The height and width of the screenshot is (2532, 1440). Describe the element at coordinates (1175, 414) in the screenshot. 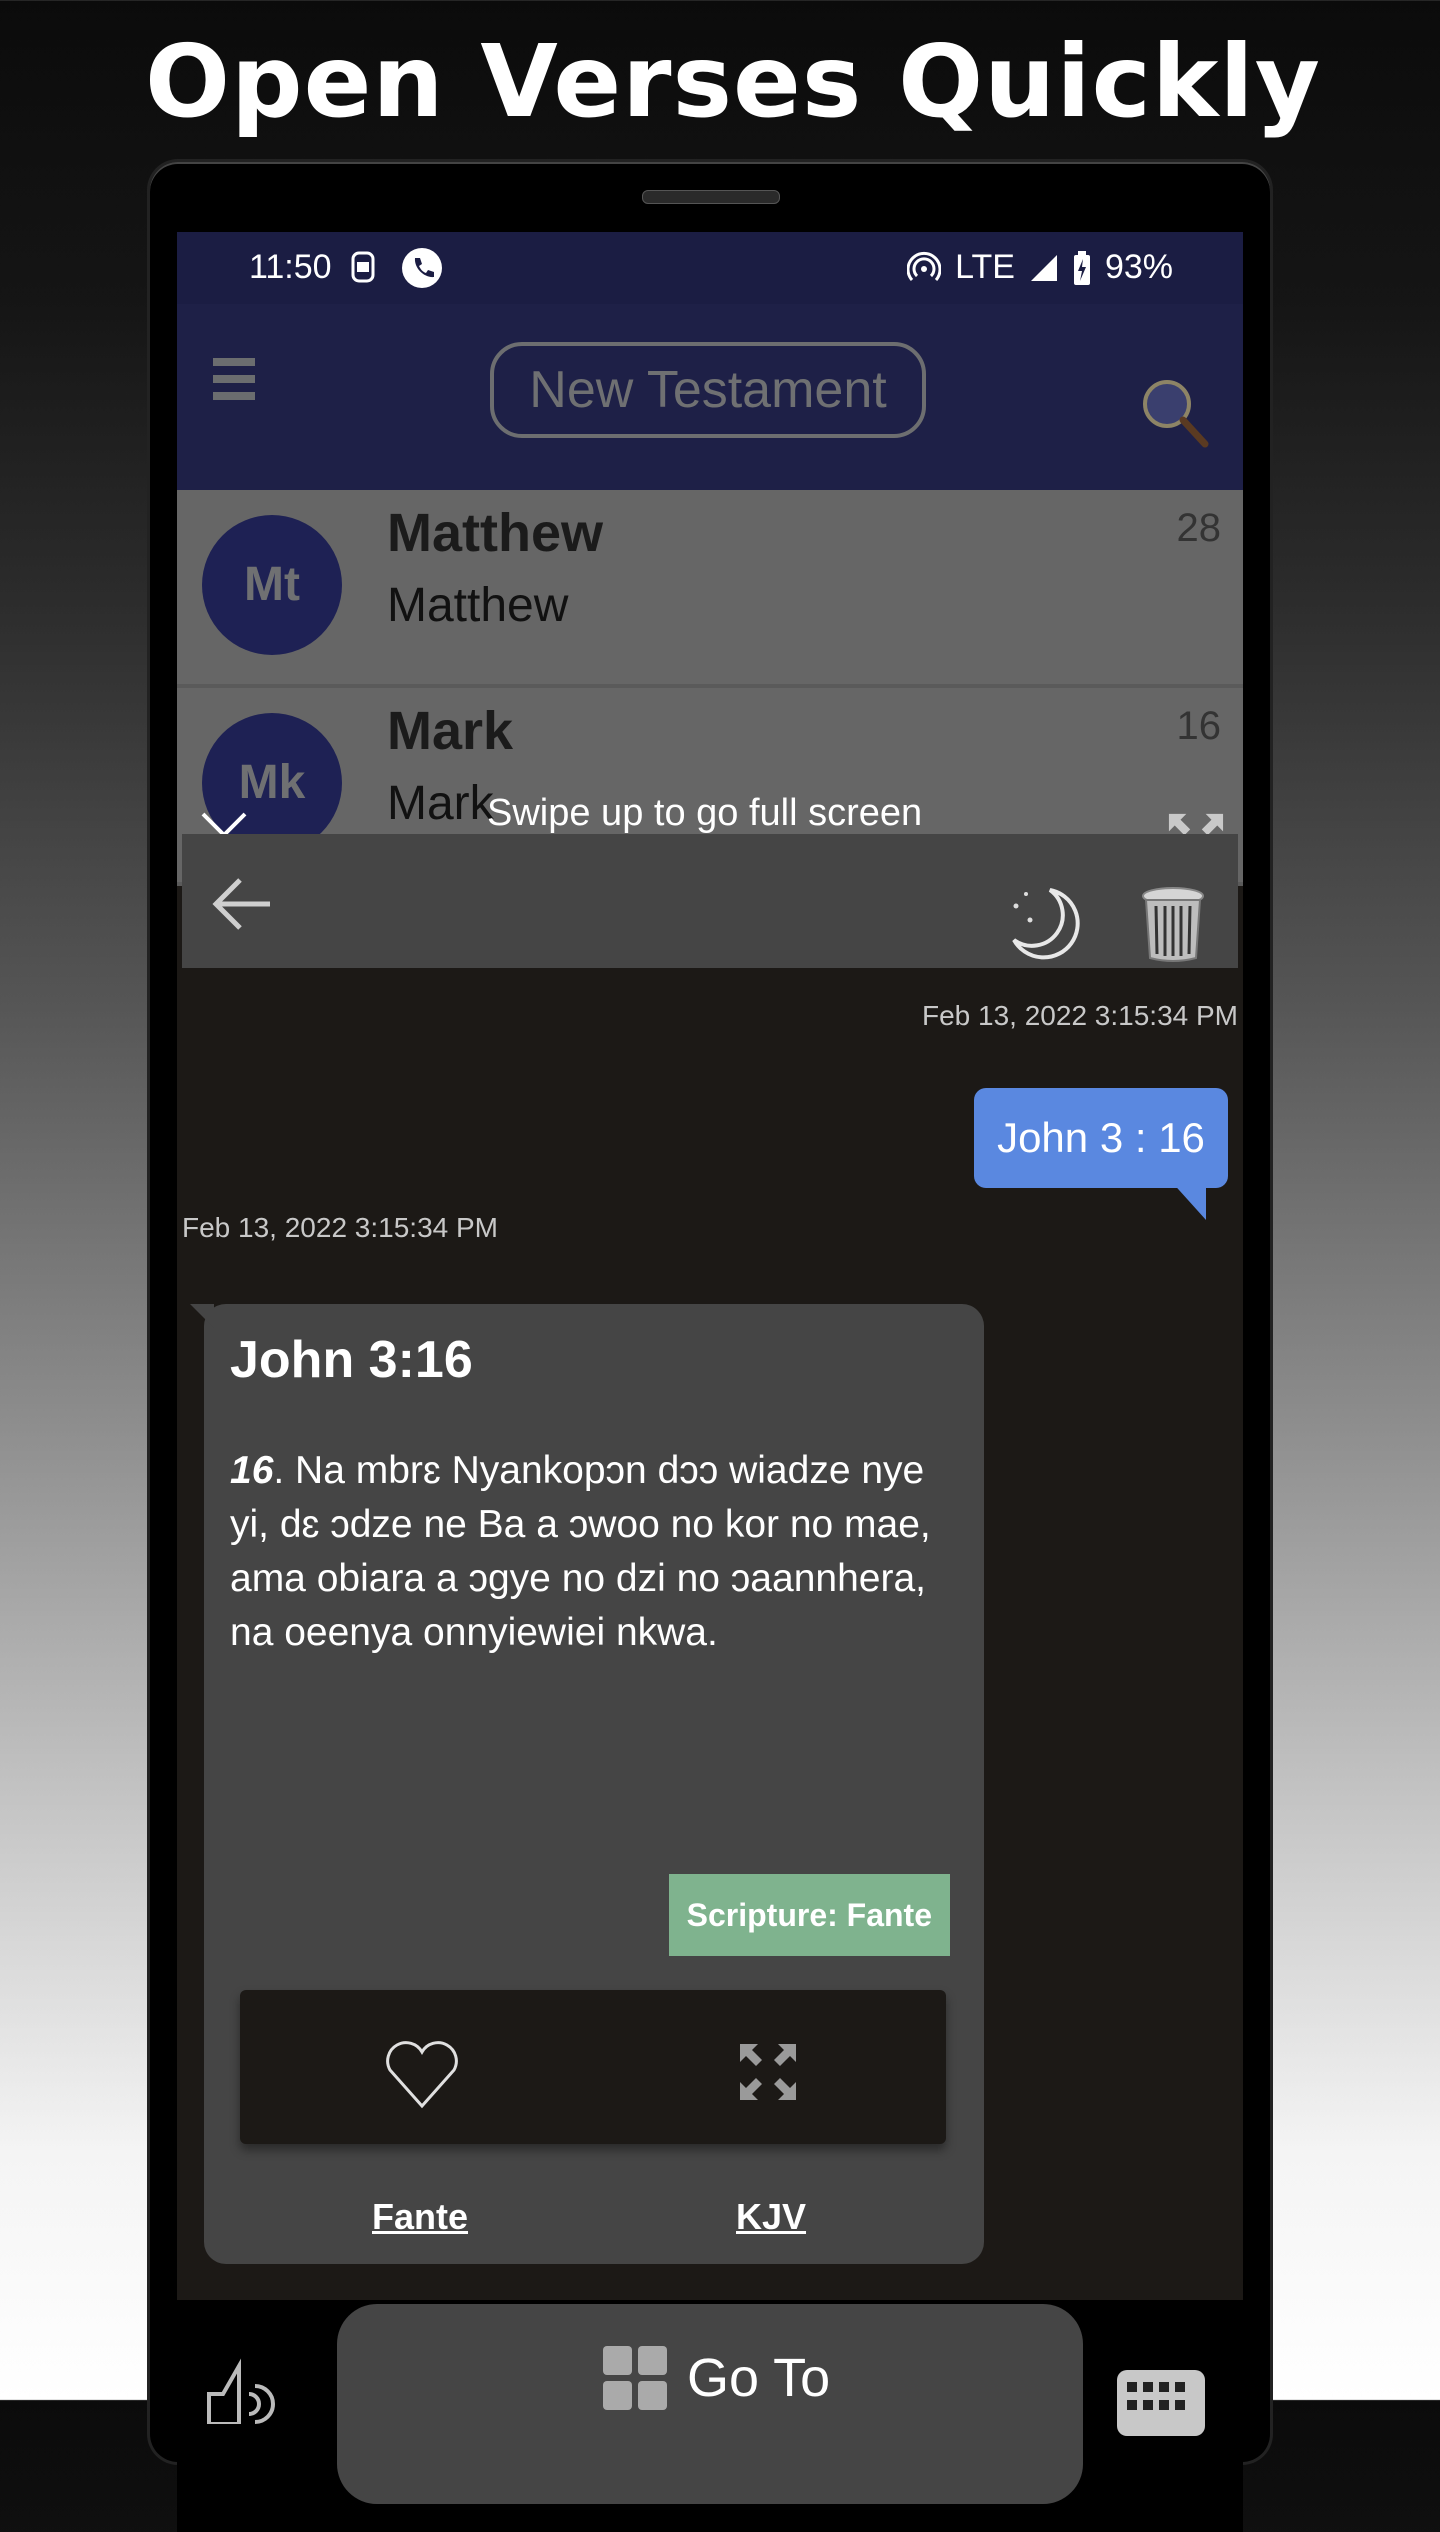

I see `magnifier-icon` at that location.